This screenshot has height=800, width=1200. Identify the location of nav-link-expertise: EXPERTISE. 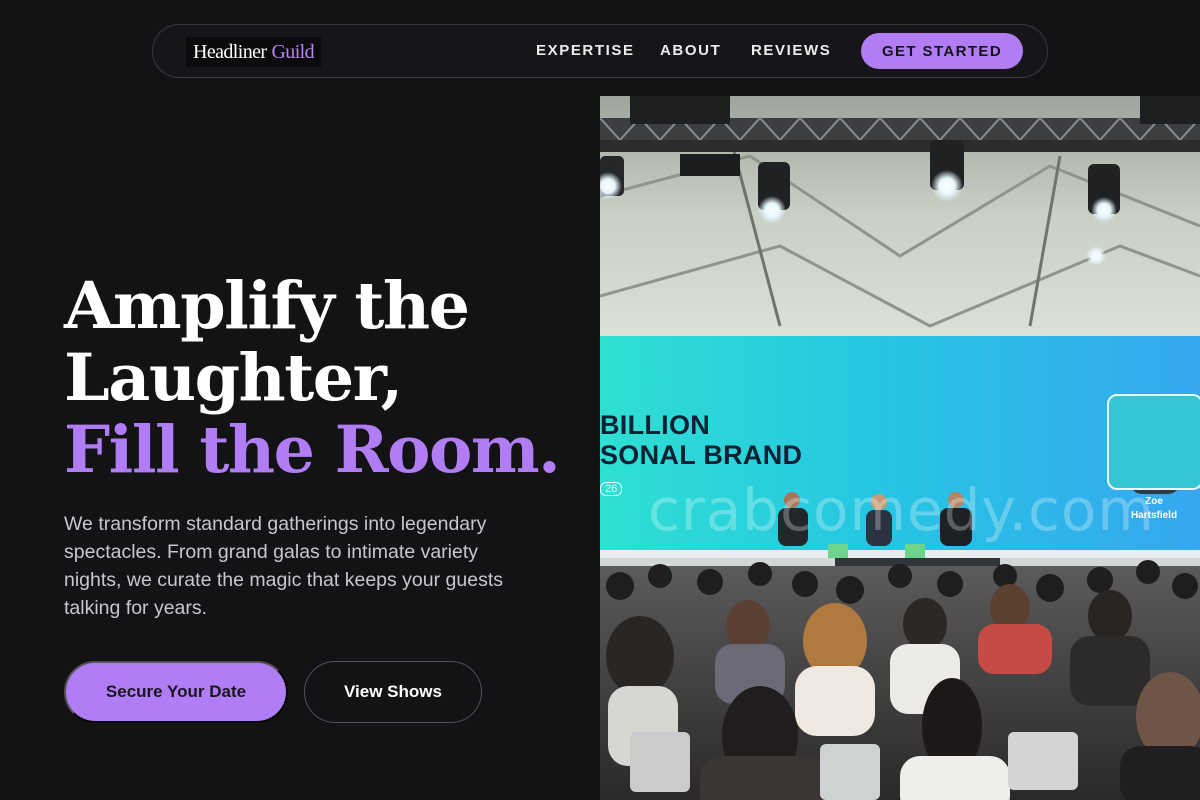
(585, 50).